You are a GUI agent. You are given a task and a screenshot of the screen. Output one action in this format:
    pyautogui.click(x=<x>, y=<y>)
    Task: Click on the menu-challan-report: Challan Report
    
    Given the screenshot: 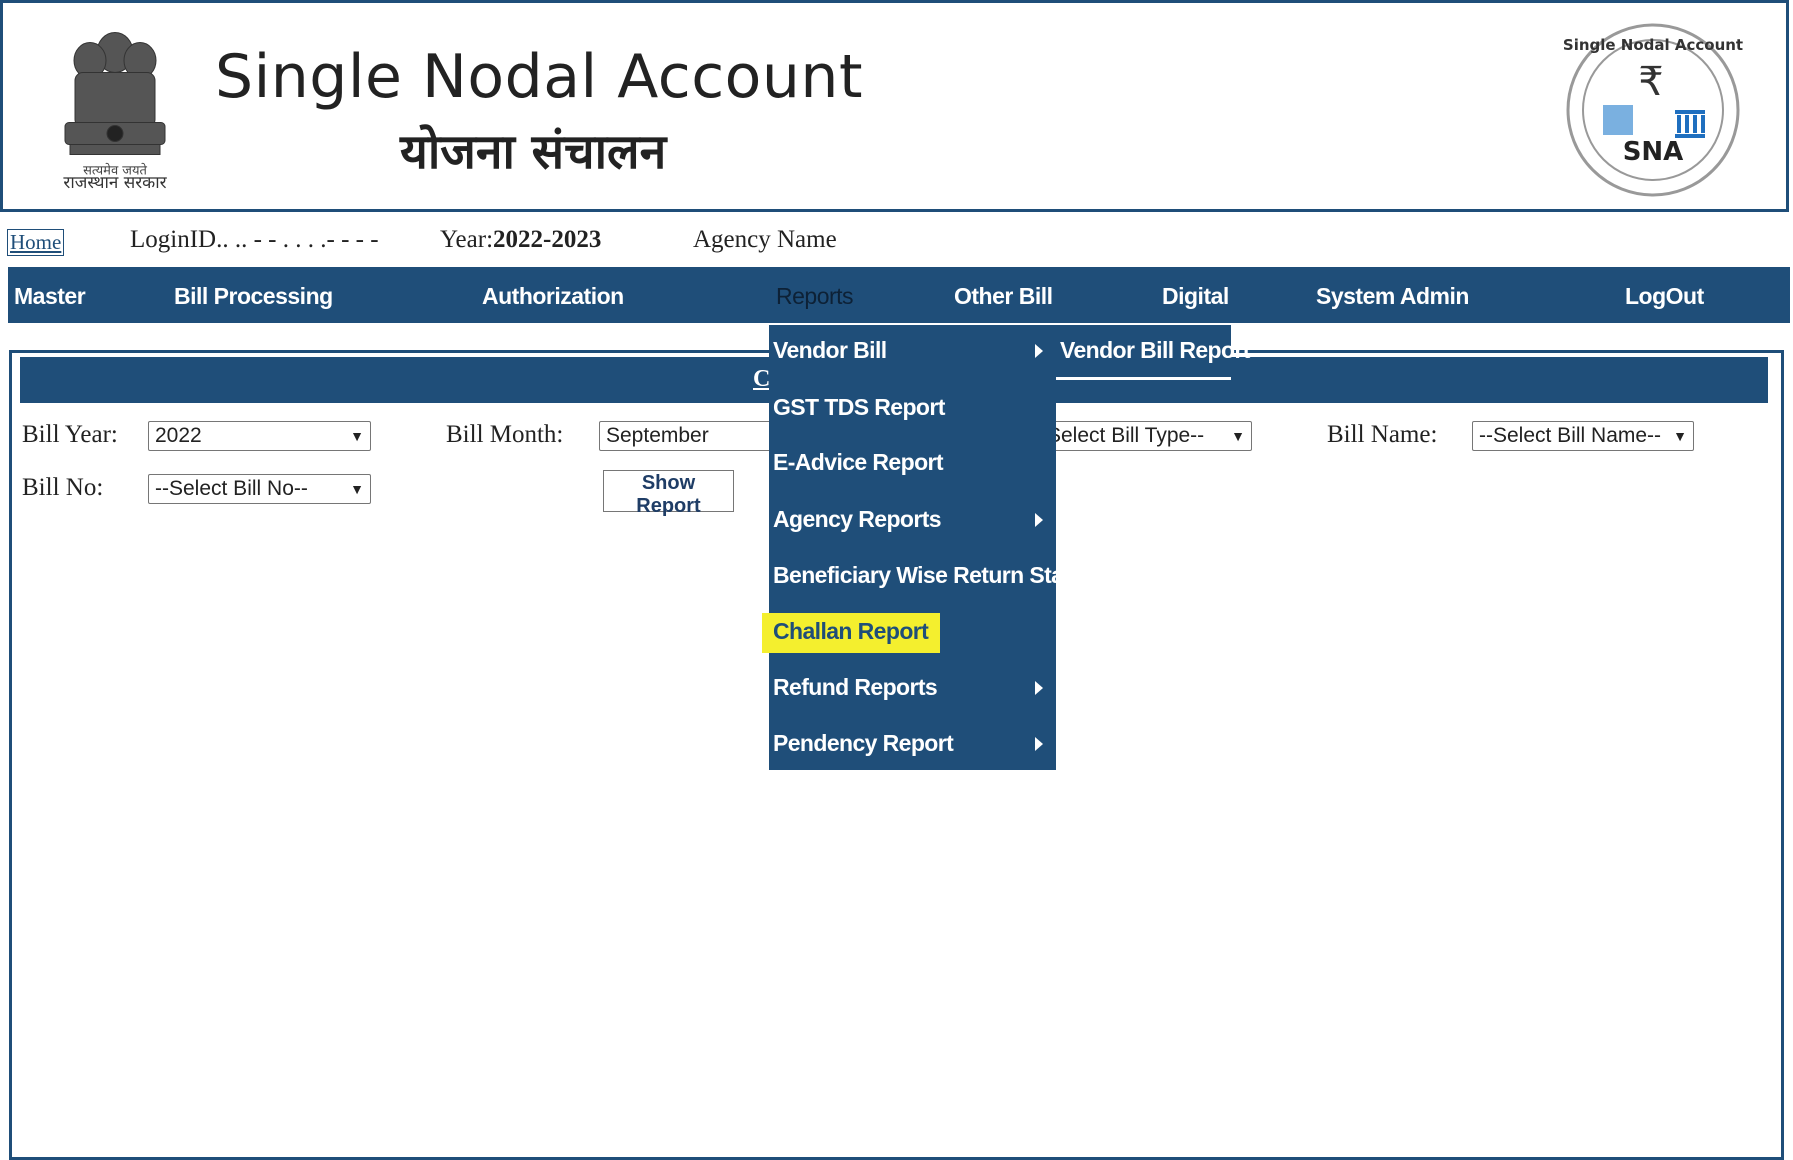 What is the action you would take?
    pyautogui.click(x=851, y=631)
    